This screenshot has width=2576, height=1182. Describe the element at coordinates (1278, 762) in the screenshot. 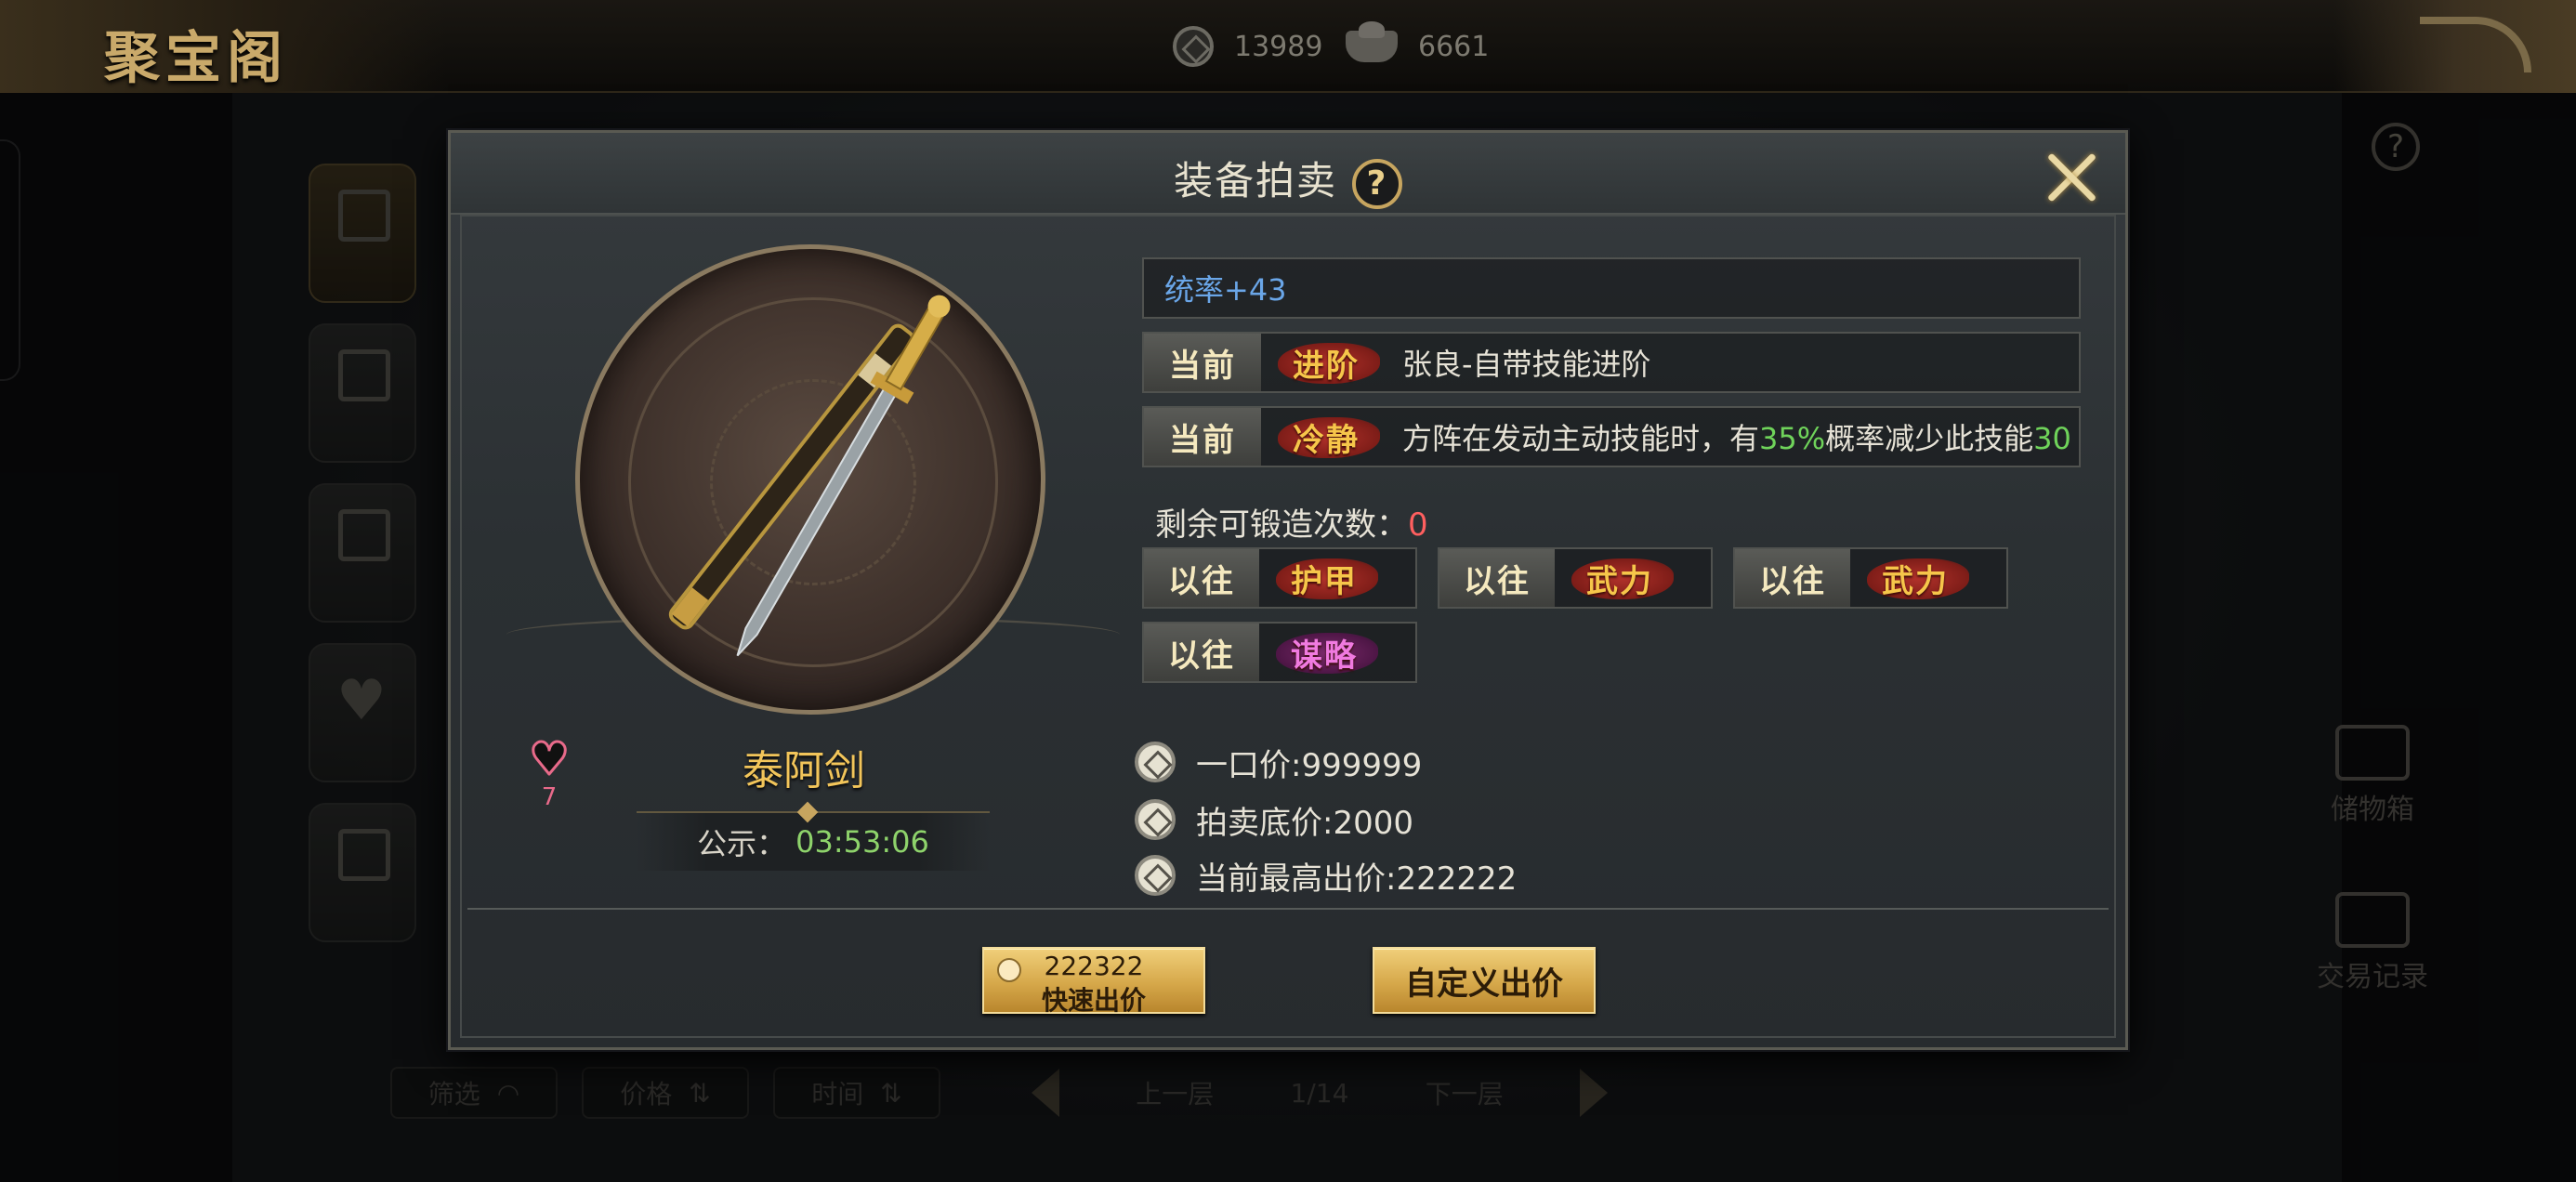

I see `buyout-price: 一口价:999999` at that location.